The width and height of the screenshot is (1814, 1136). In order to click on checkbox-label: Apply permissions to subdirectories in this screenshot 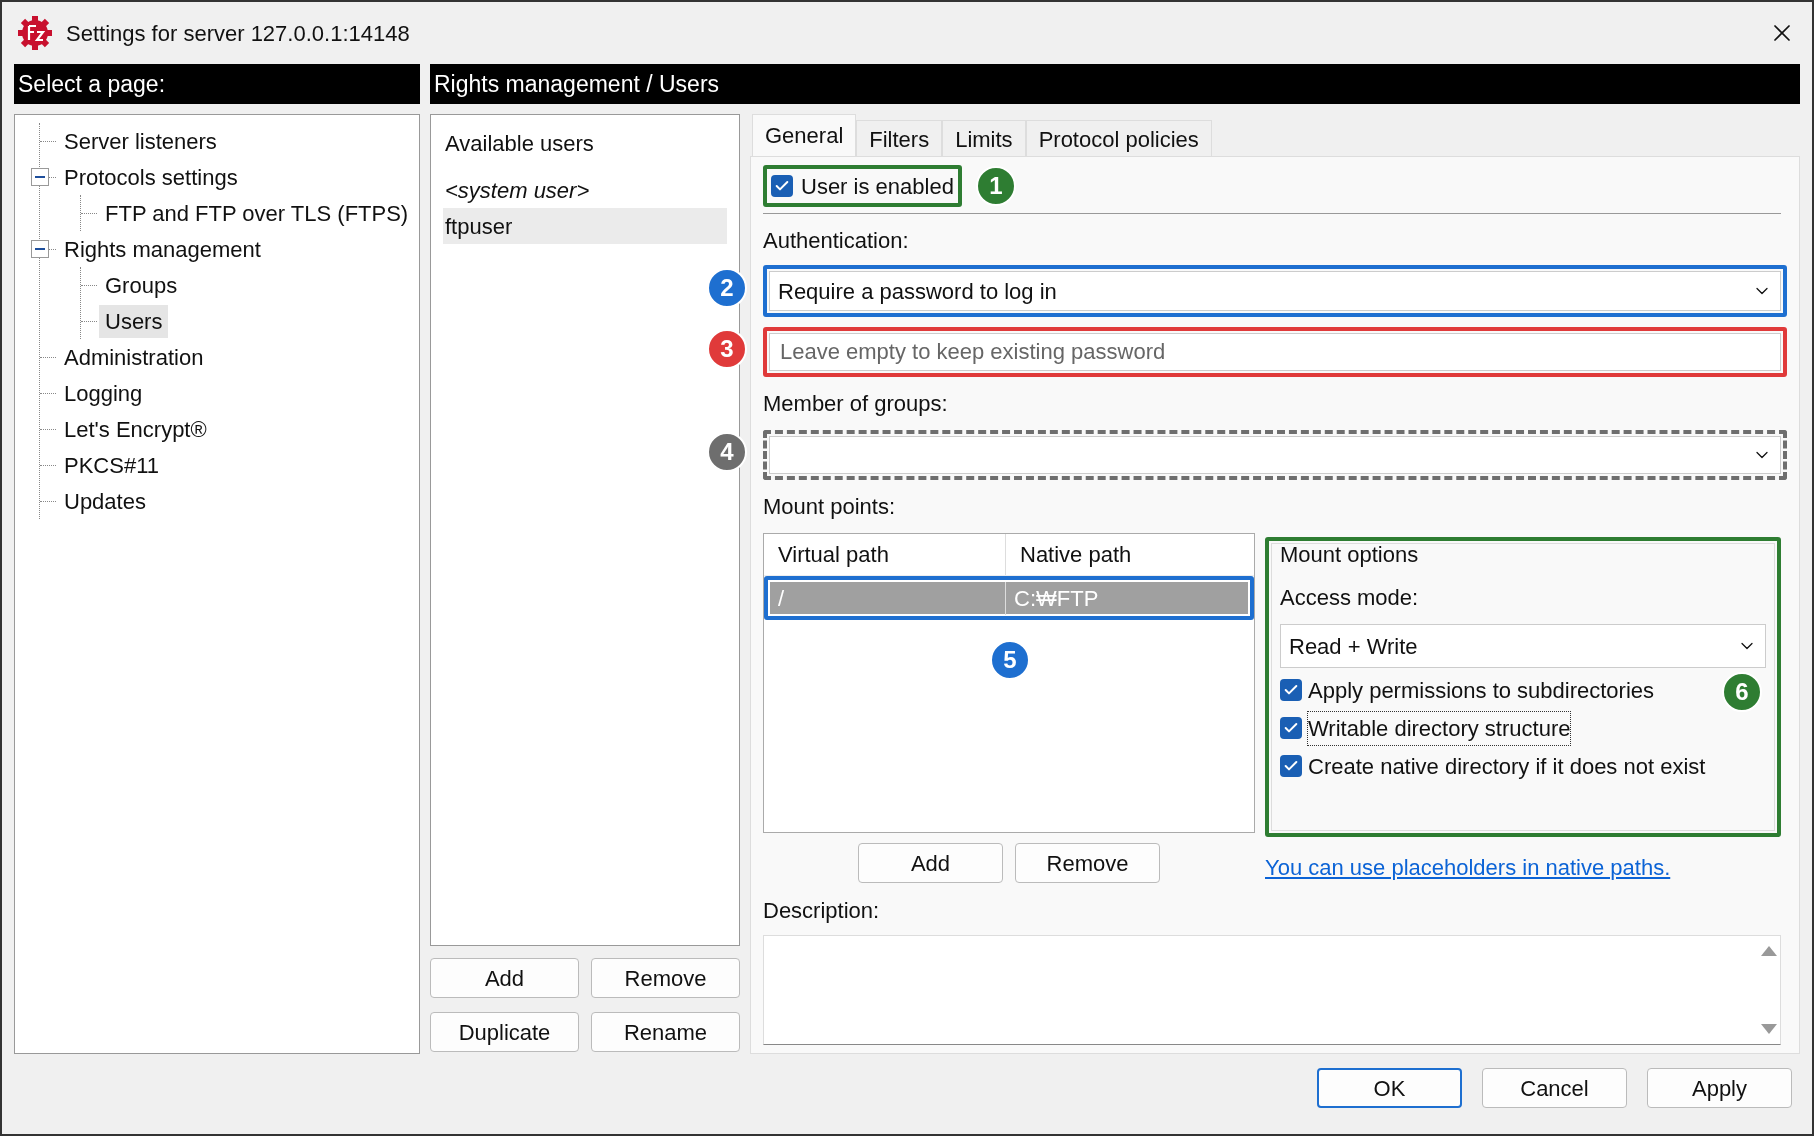, I will do `click(1481, 690)`.